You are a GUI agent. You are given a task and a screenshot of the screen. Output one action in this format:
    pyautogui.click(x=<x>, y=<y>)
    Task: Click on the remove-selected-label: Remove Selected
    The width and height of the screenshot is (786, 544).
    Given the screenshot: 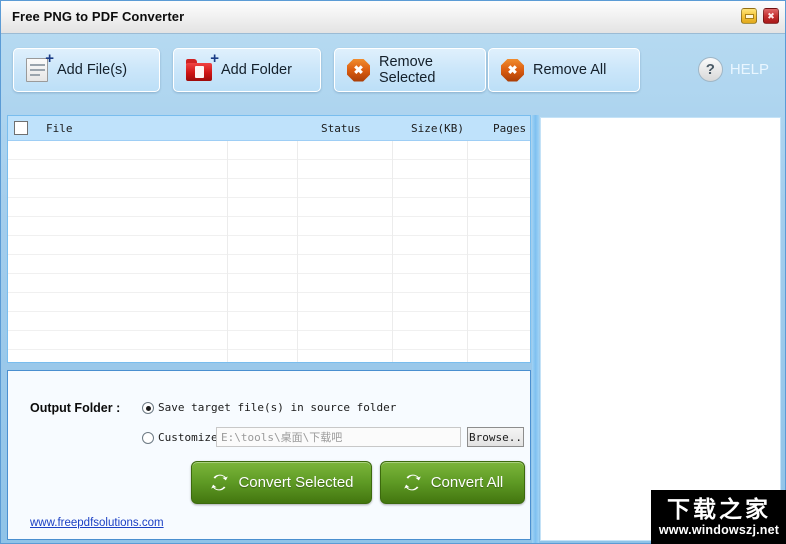 What is the action you would take?
    pyautogui.click(x=407, y=70)
    